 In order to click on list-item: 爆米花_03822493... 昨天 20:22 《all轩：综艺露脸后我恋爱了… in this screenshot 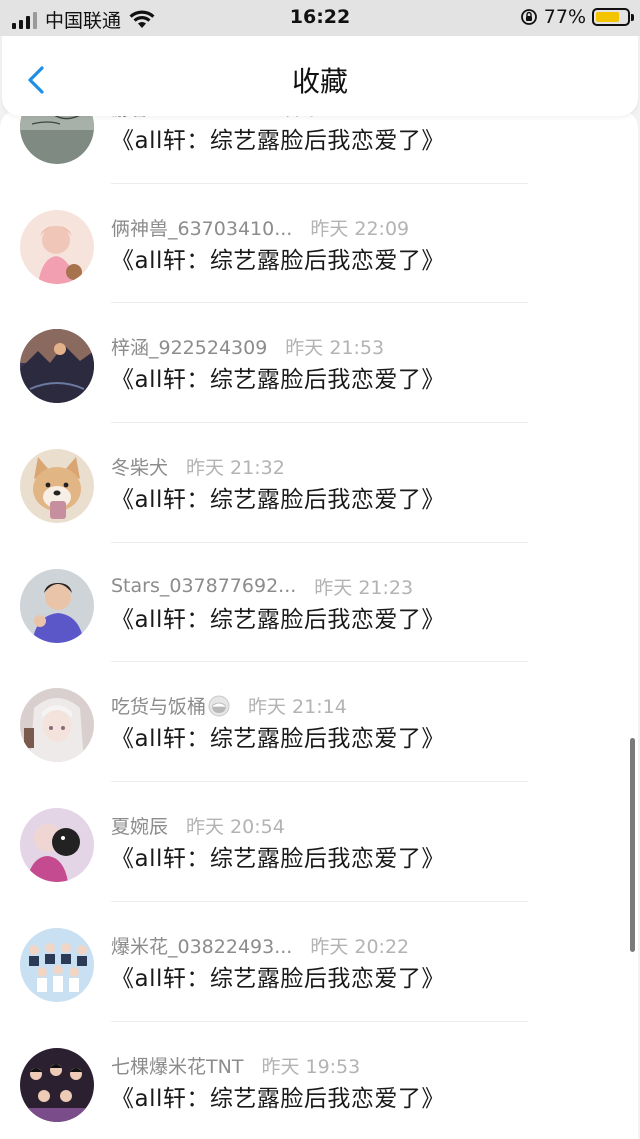, I will do `click(319, 962)`.